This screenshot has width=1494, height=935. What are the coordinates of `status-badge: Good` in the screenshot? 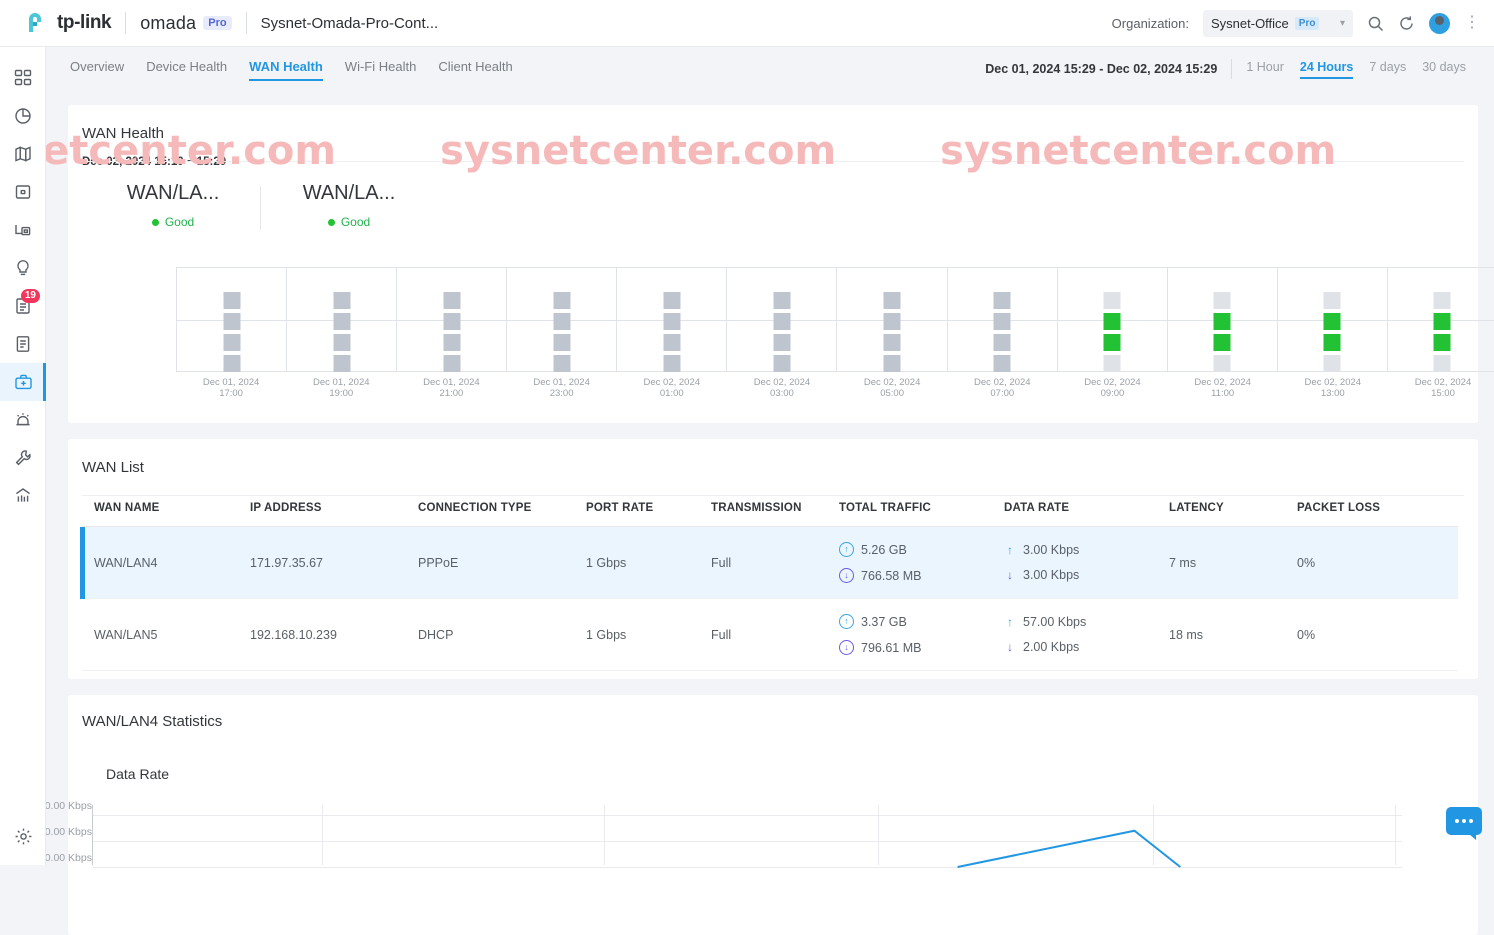 It's located at (349, 222).